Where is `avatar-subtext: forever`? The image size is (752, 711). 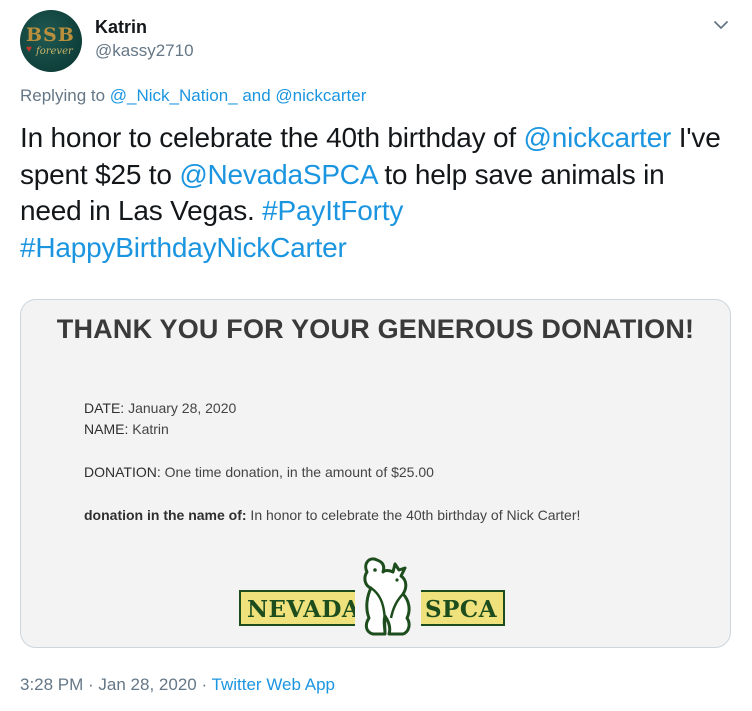
avatar-subtext: forever is located at coordinates (54, 51).